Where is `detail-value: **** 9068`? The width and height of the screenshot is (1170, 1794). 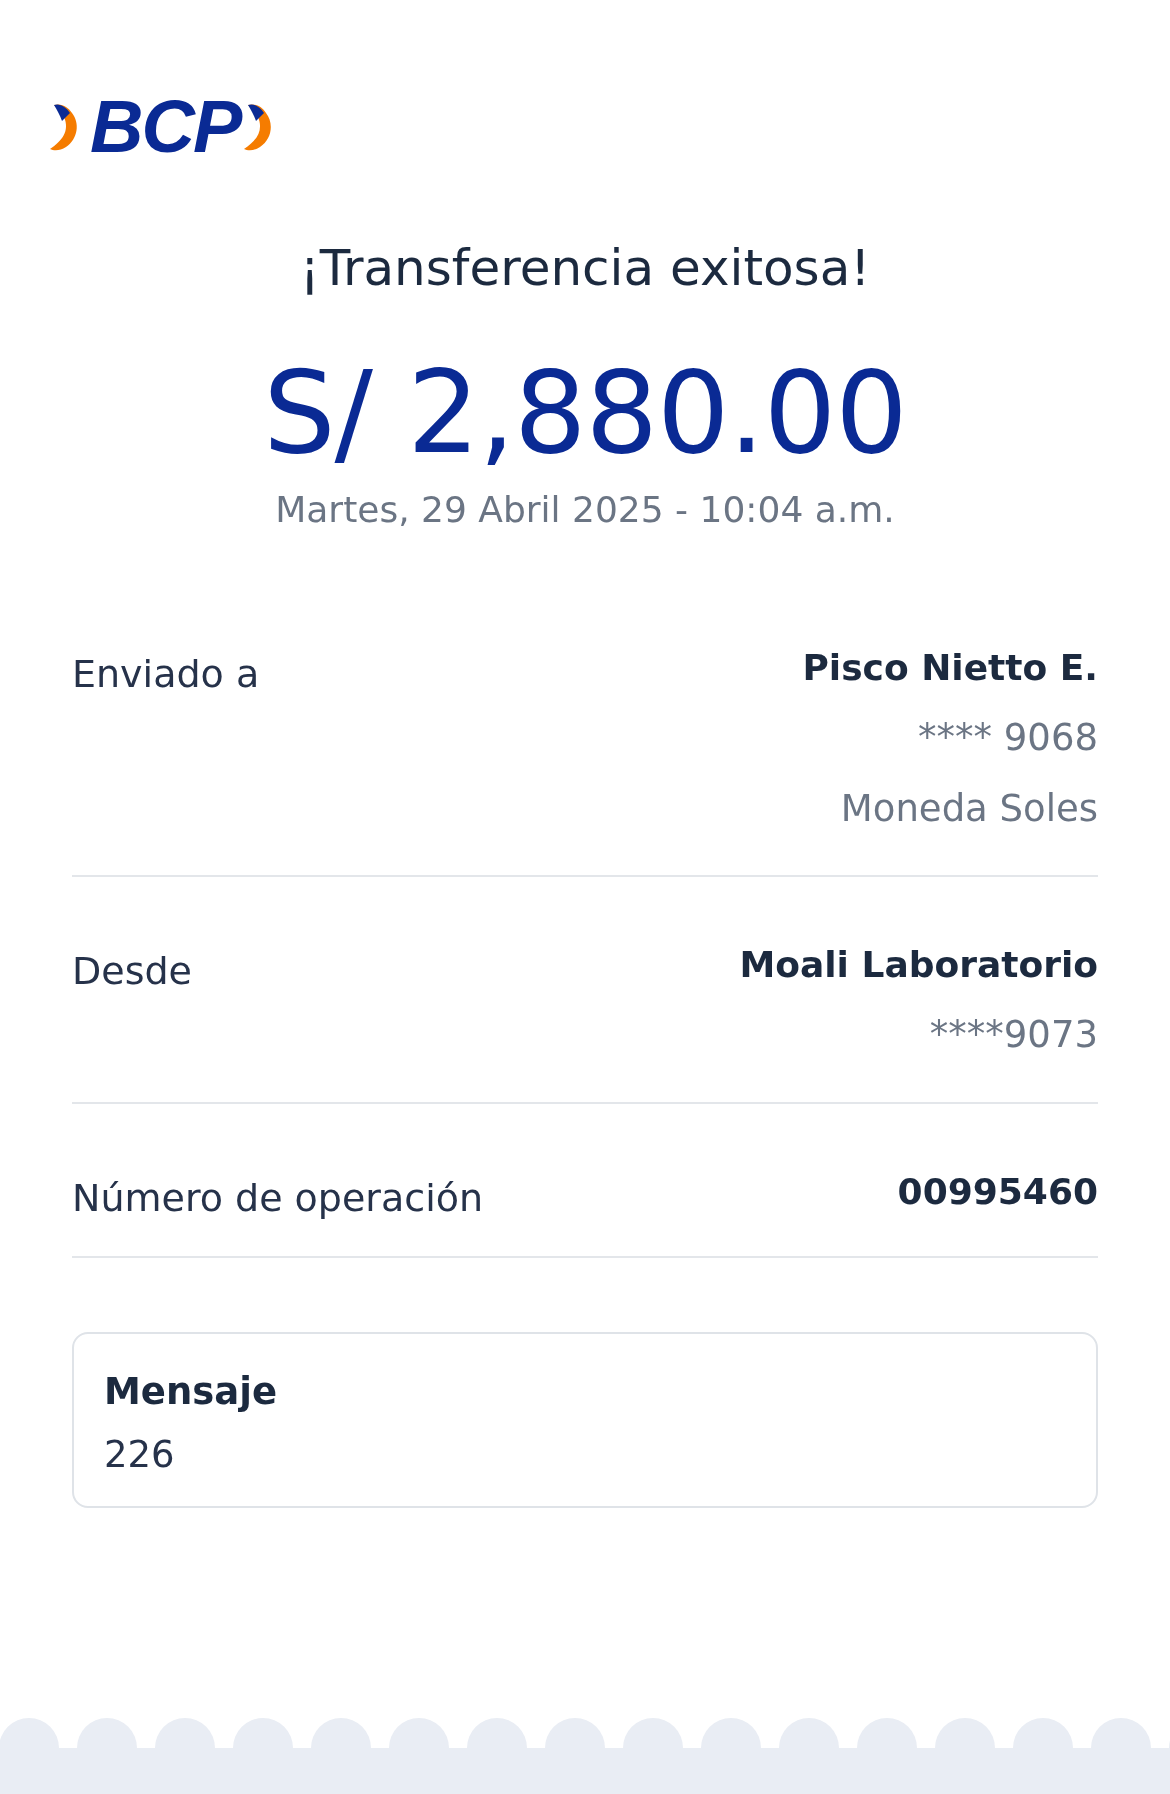 detail-value: **** 9068 is located at coordinates (1008, 738).